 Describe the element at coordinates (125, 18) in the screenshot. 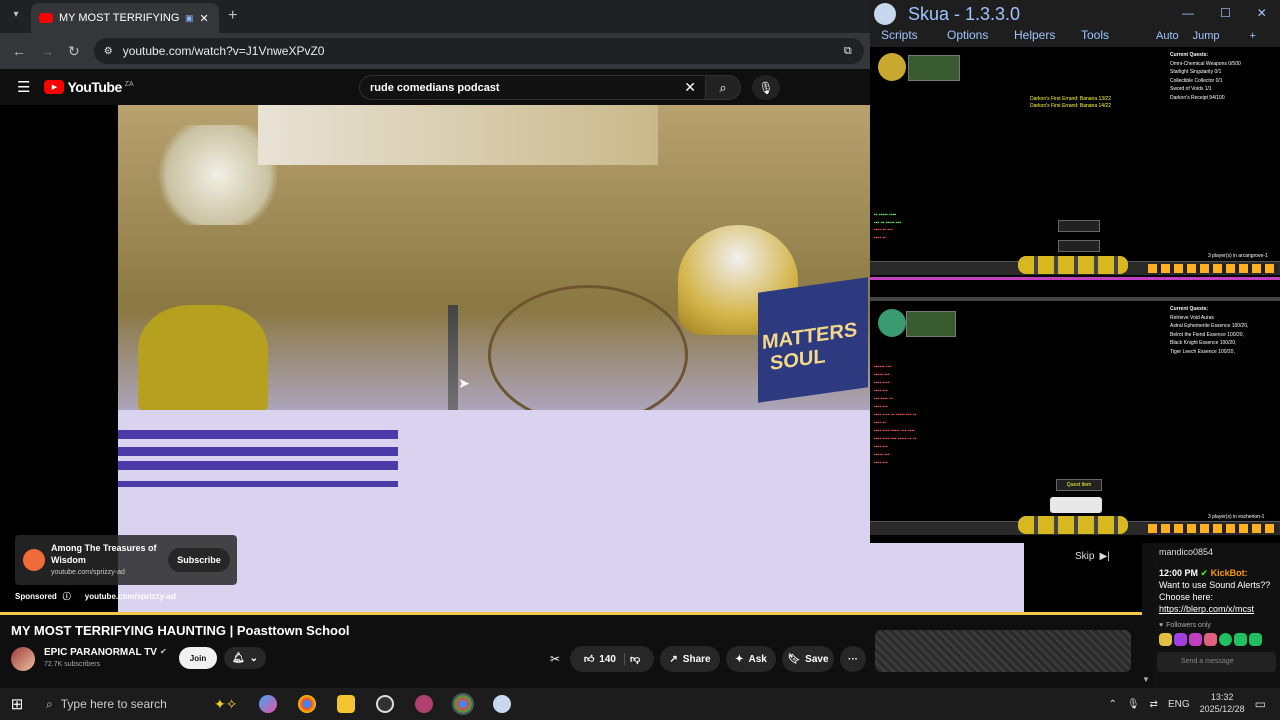

I see `browser-tab: MY MOST TERRIFYING HAU ▣ ✕` at that location.